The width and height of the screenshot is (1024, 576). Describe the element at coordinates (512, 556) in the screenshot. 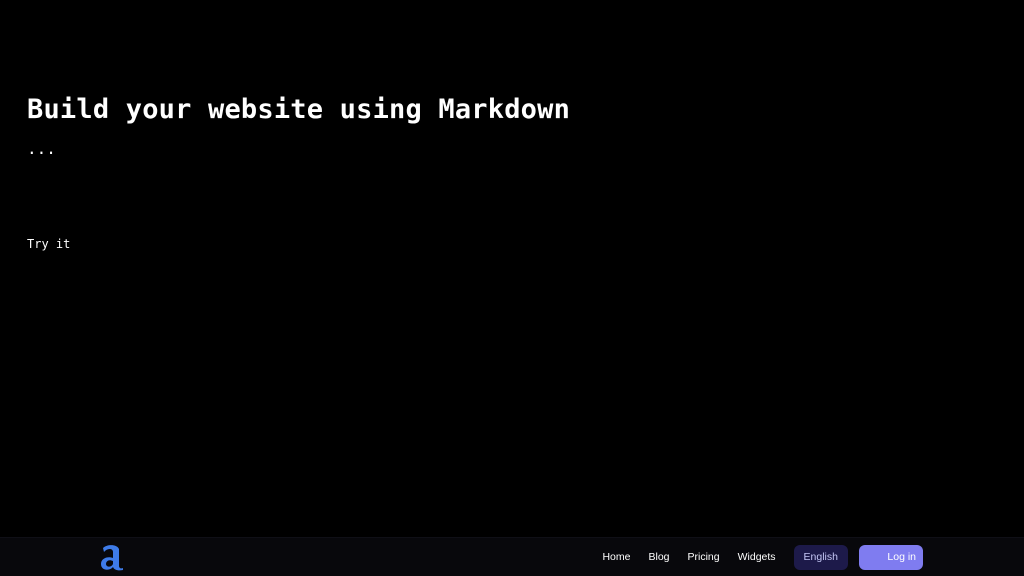

I see `bottom-navbar: Home Blog Pricing Widgets English Log in` at that location.